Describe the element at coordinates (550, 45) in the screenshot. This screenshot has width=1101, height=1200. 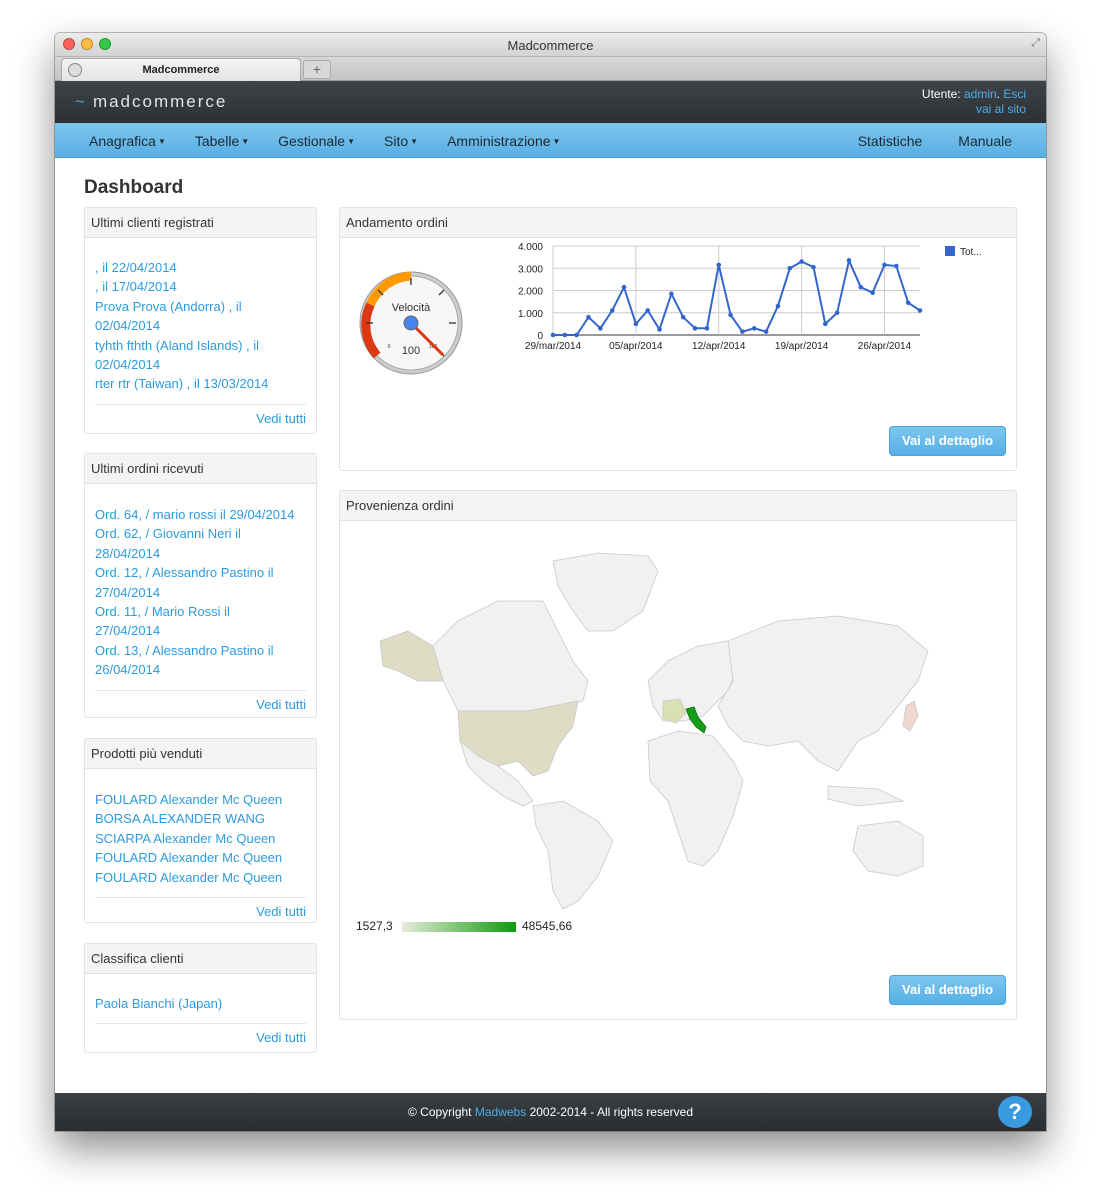
I see `window-titlebar: Madcommerce ⤢` at that location.